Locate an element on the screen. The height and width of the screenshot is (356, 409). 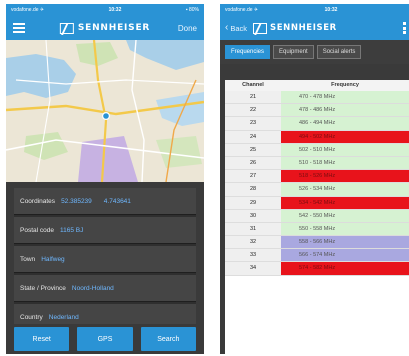
frequency-cell: 518 - 526 MHz is located at coordinates (345, 177).